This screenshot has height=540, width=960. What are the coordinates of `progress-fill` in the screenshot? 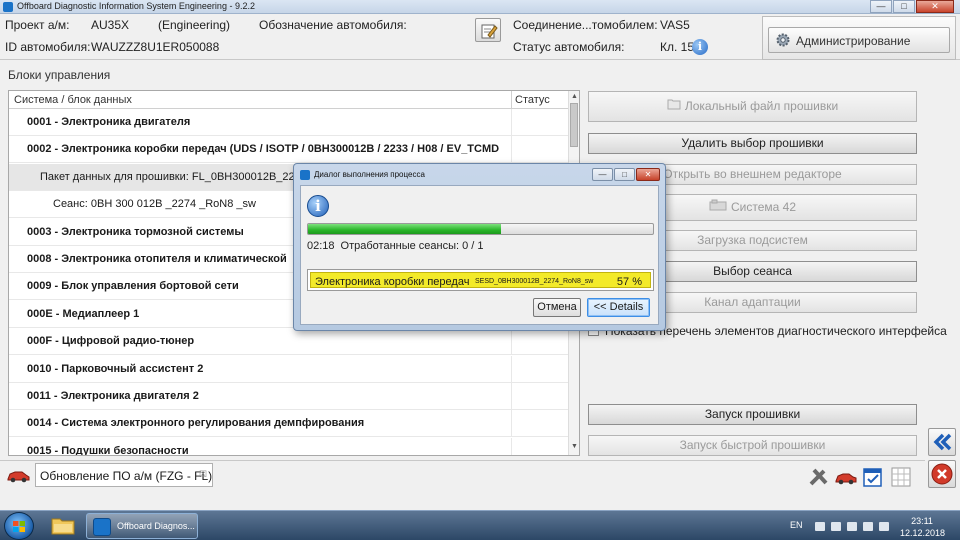 It's located at (405, 229).